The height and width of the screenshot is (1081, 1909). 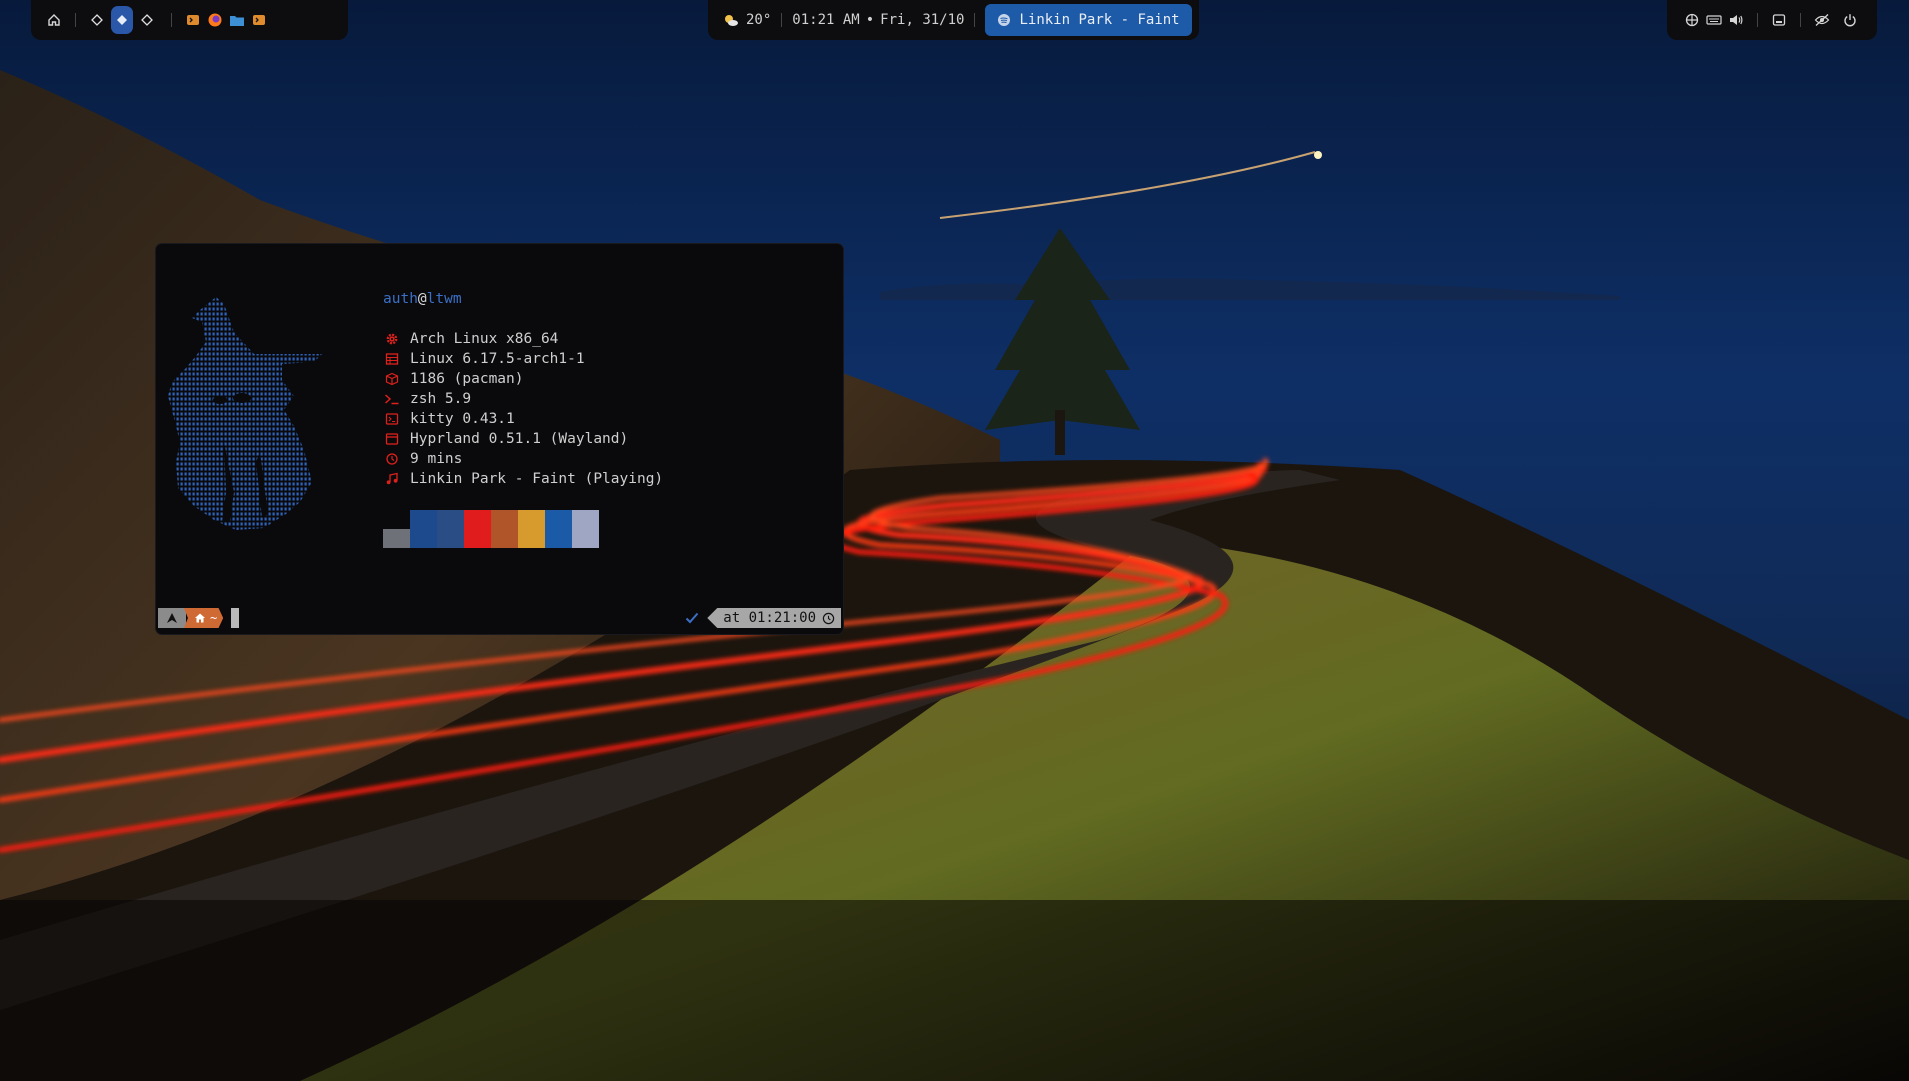 I want to click on info-row-os: Arch Linux x86_64, so click(x=523, y=339).